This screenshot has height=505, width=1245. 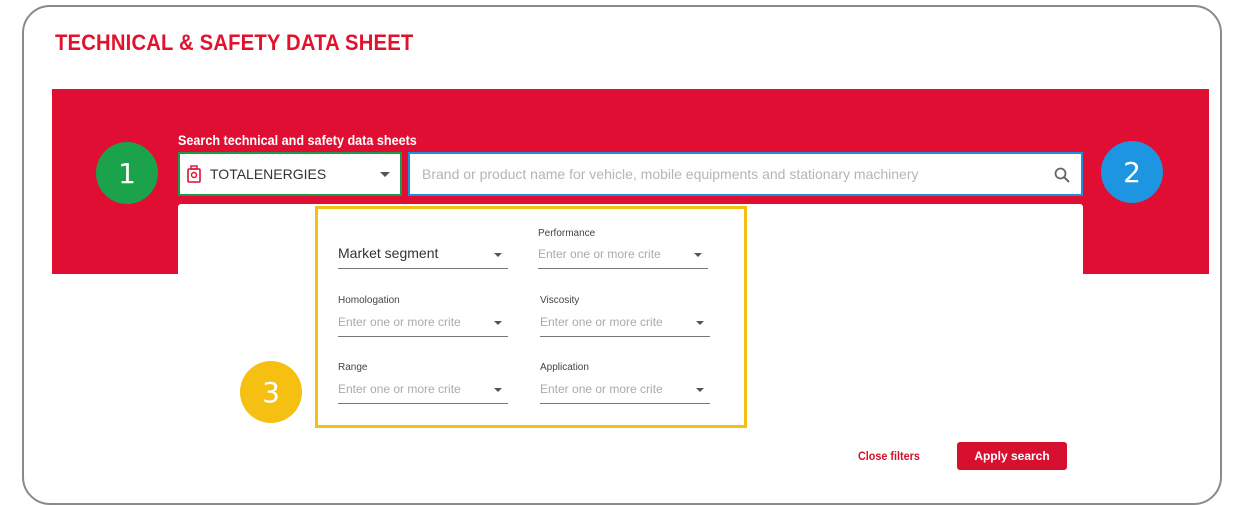 What do you see at coordinates (889, 456) in the screenshot?
I see `close-filters-link: Close filters` at bounding box center [889, 456].